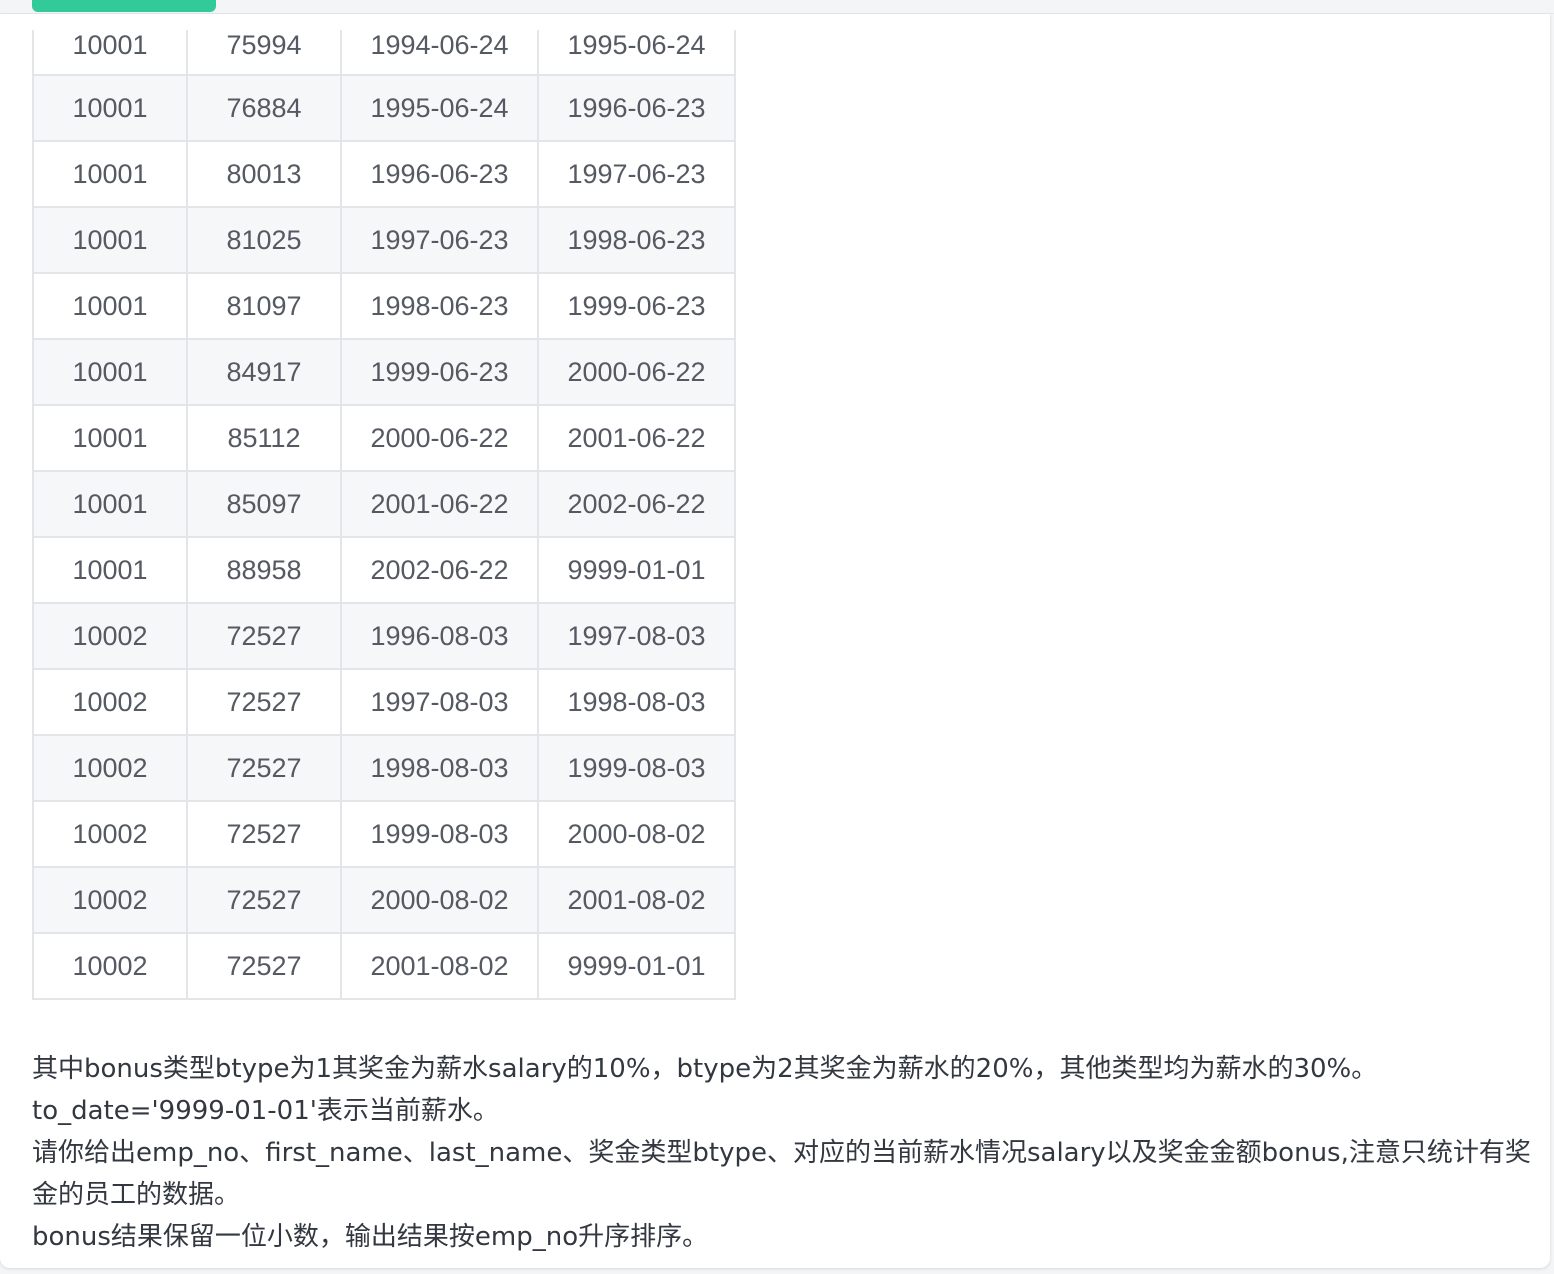  I want to click on table-row: 10002 72527 1997-08-03 1998-08-03, so click(384, 702).